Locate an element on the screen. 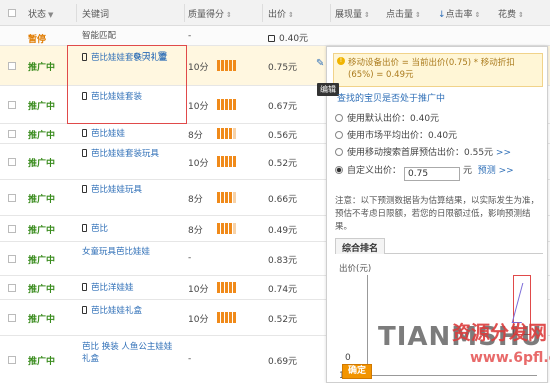 The image size is (550, 383). keyword-toolbar: ⚙❐⌇🗑 is located at coordinates (151, 57).